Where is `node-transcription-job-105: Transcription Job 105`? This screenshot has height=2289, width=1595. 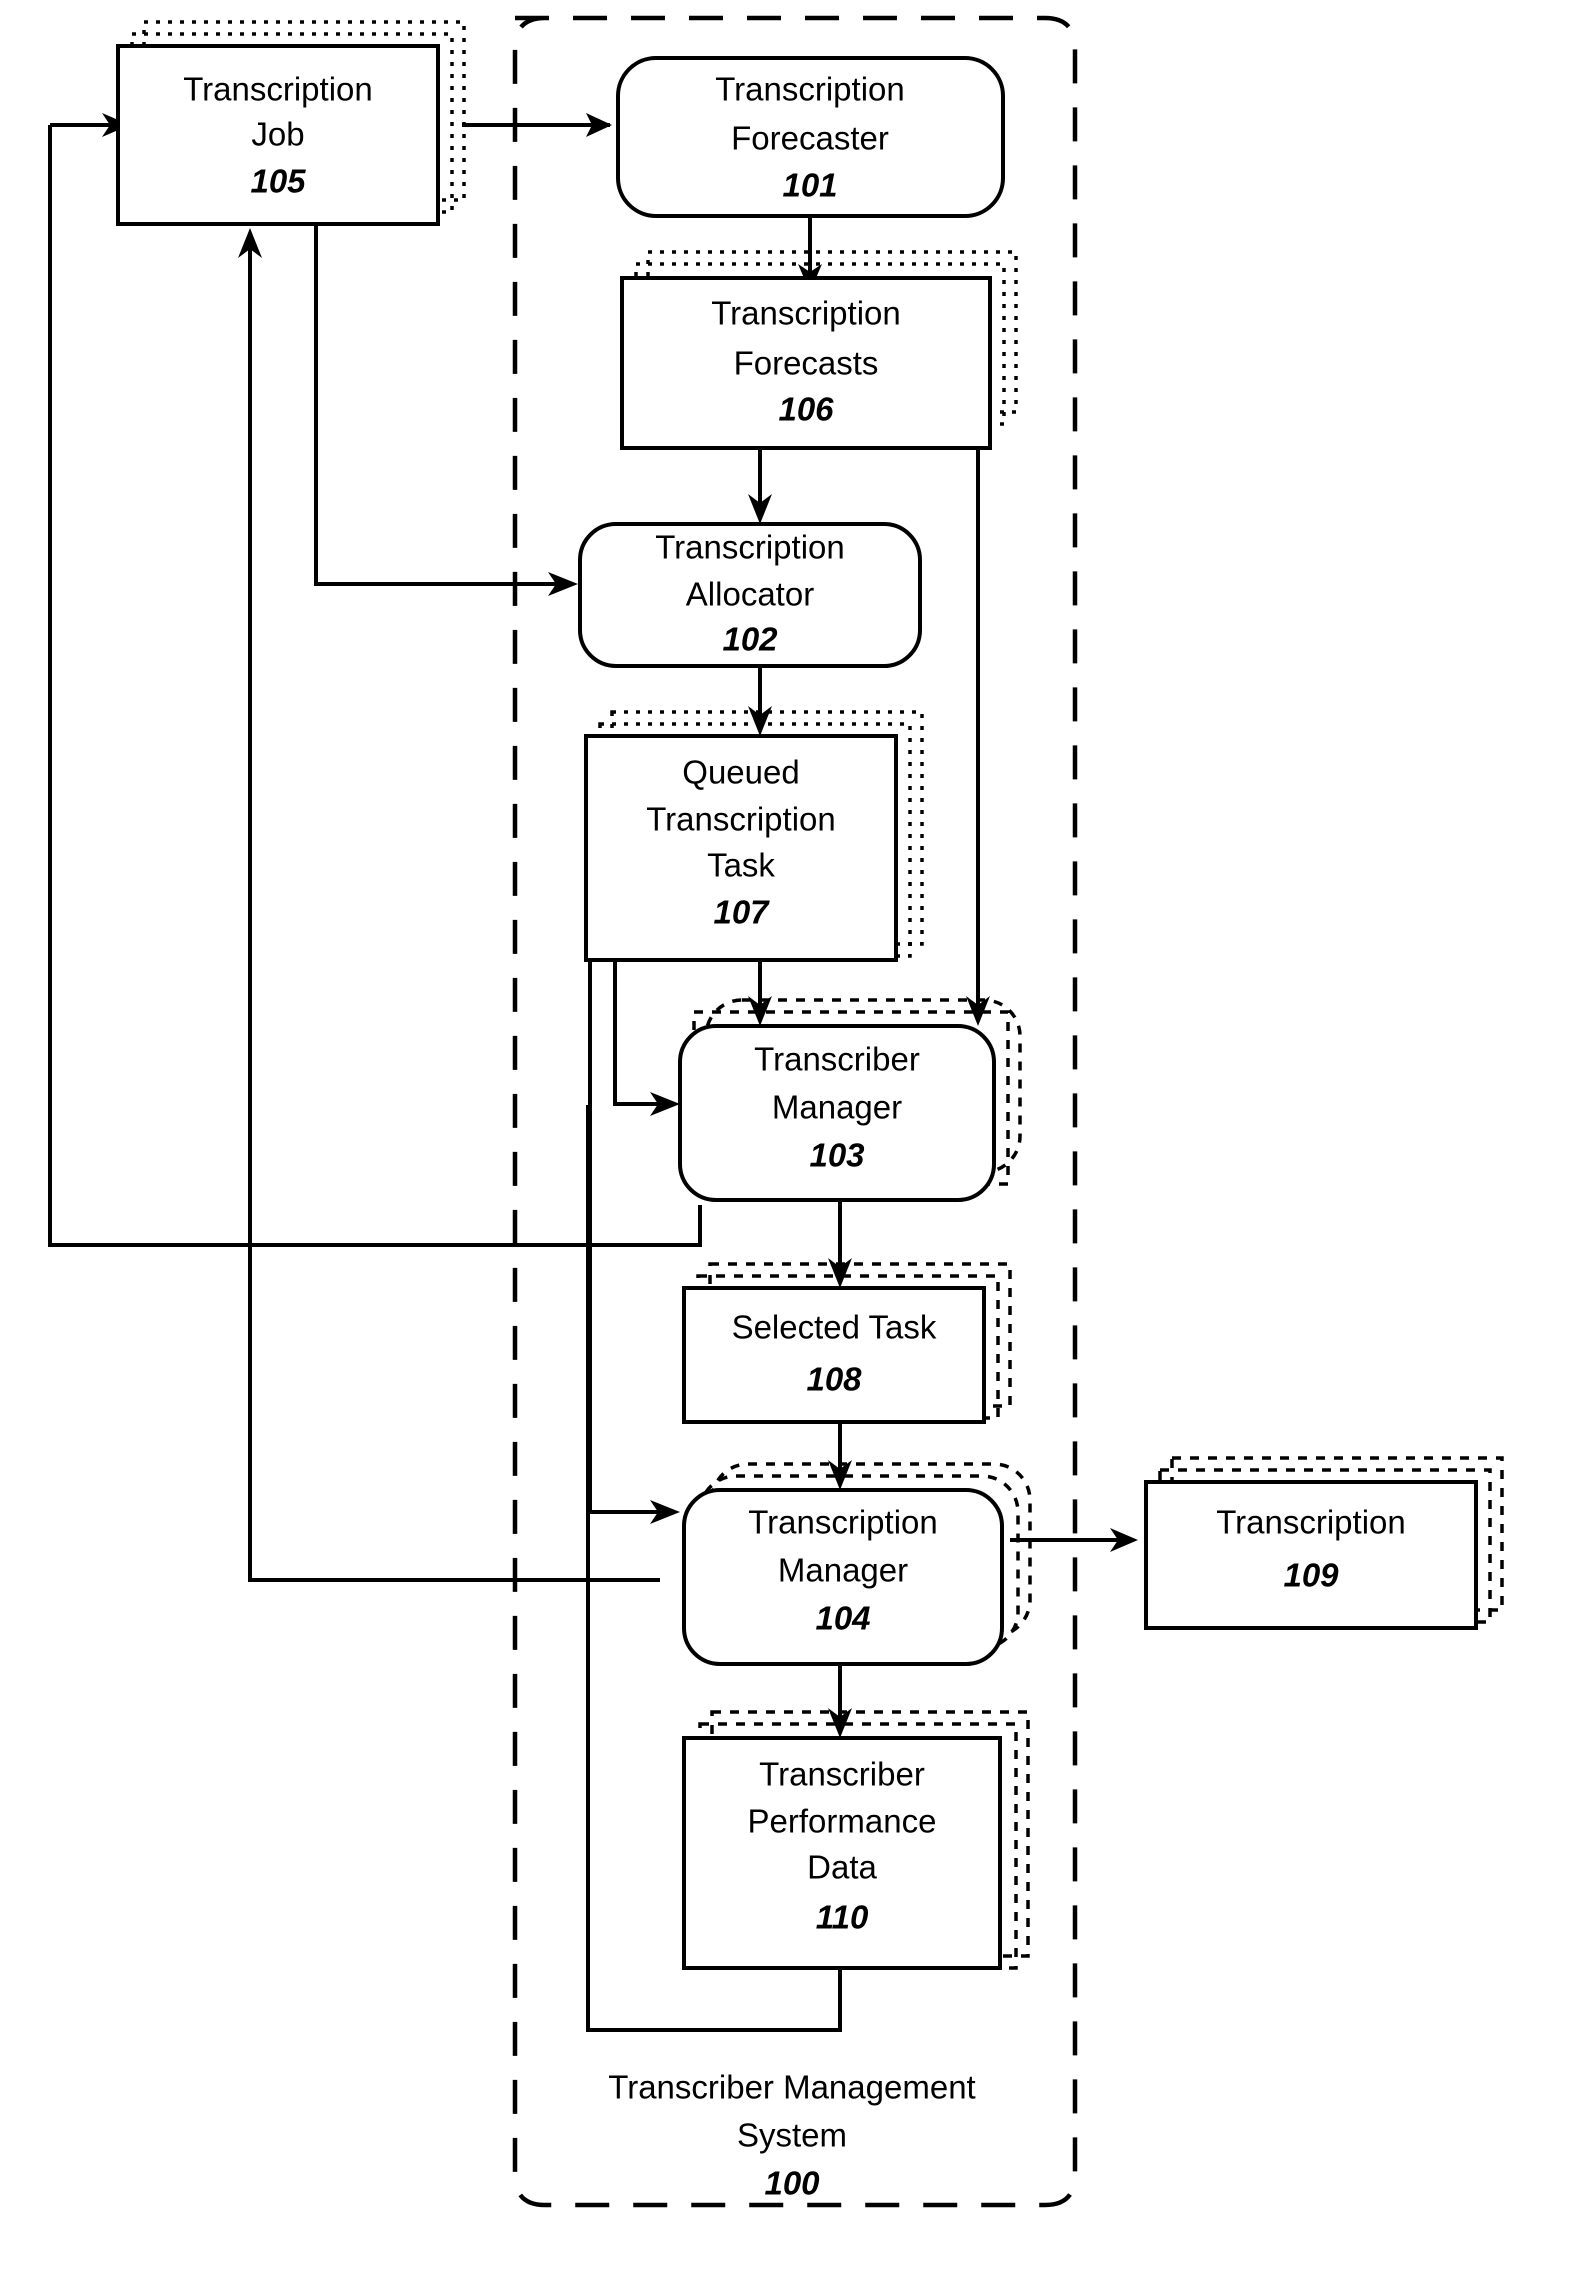
node-transcription-job-105: Transcription Job 105 is located at coordinates (291, 123).